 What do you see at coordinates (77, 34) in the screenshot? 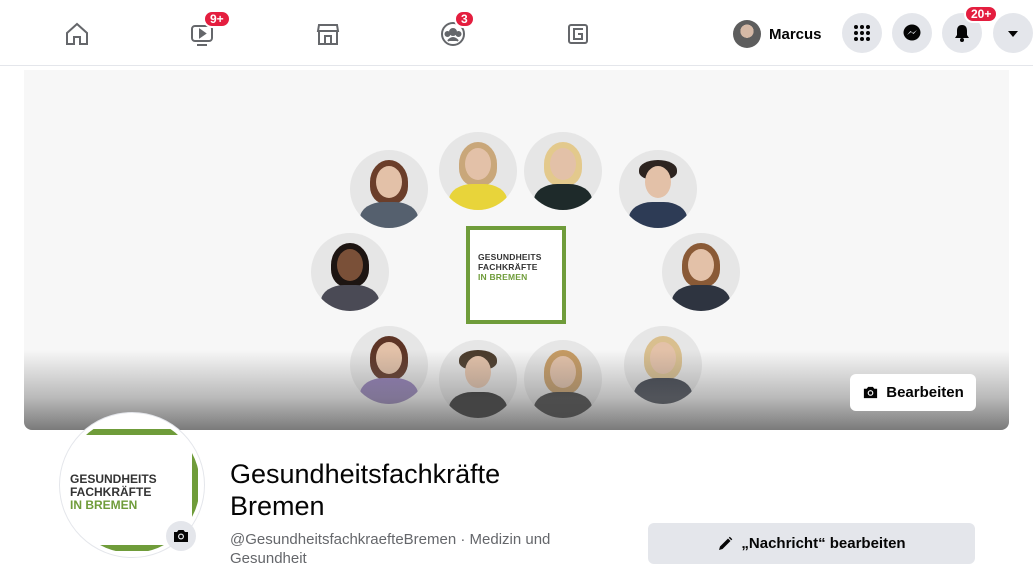
I see `home-icon` at bounding box center [77, 34].